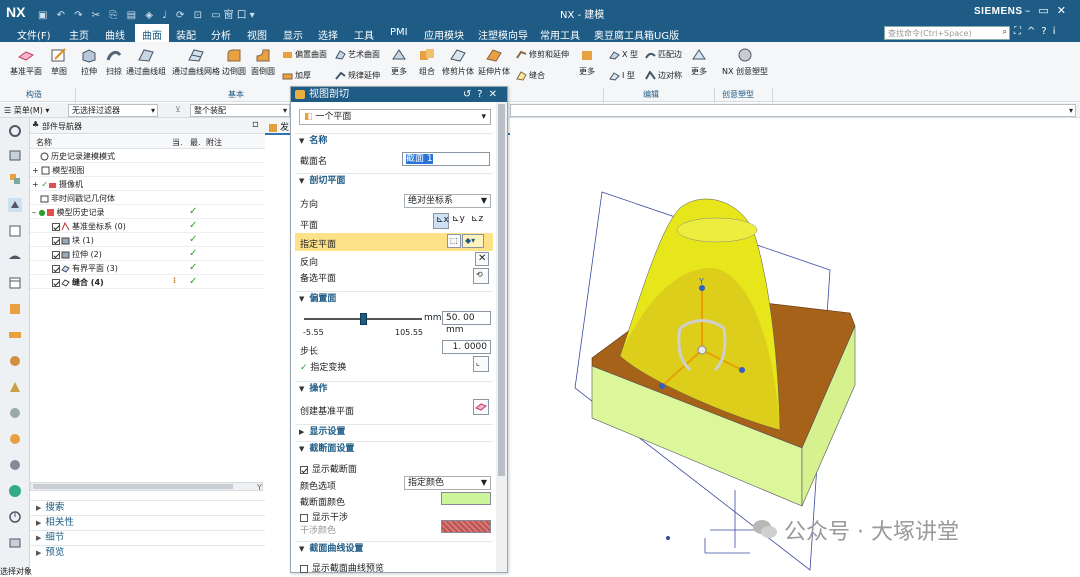 The height and width of the screenshot is (577, 1080). I want to click on thicken-button: 加厚, so click(296, 75).